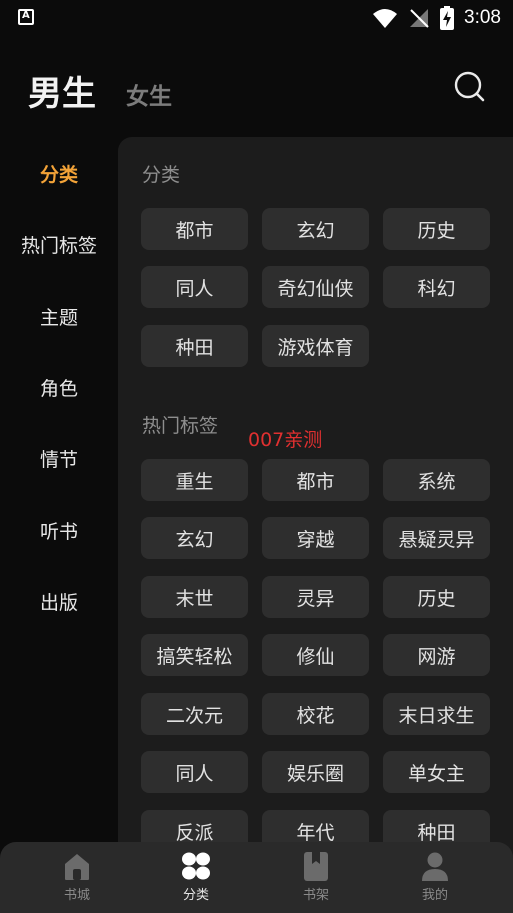 The height and width of the screenshot is (913, 513). Describe the element at coordinates (26, 17) in the screenshot. I see `app-notification-icon: A` at that location.